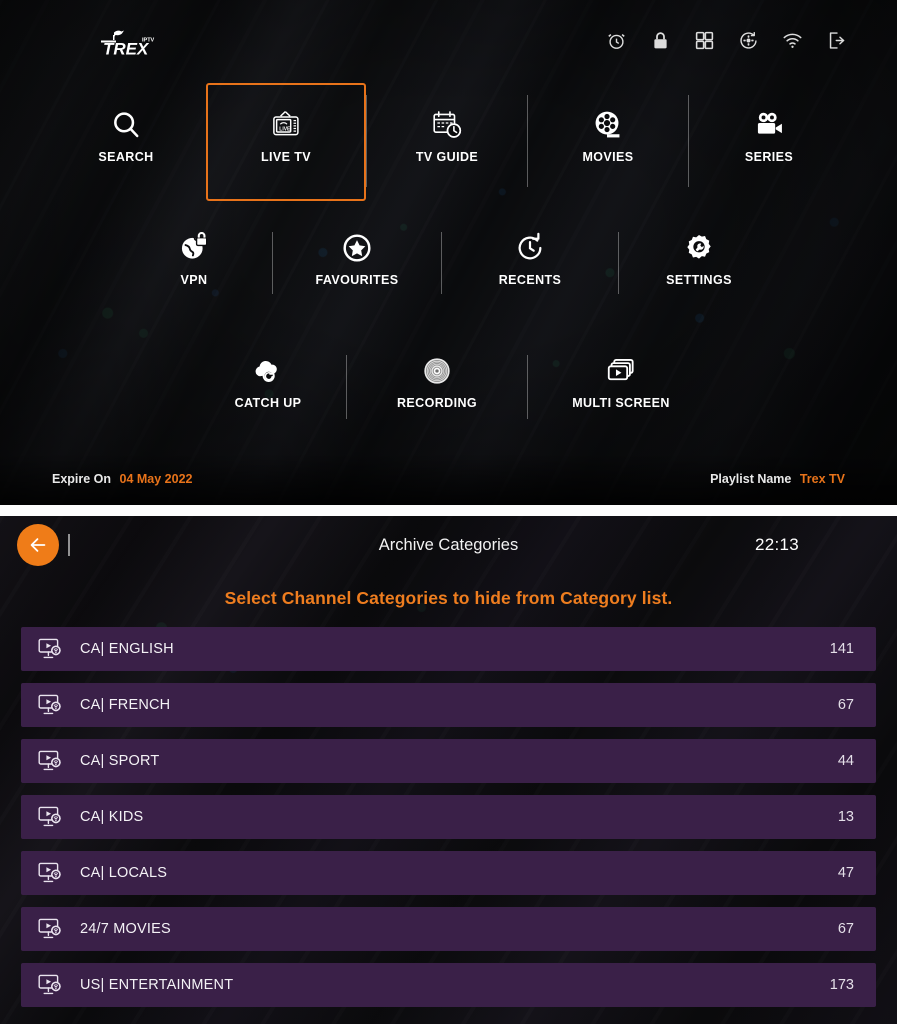  I want to click on nav-label: RECENTS, so click(530, 280).